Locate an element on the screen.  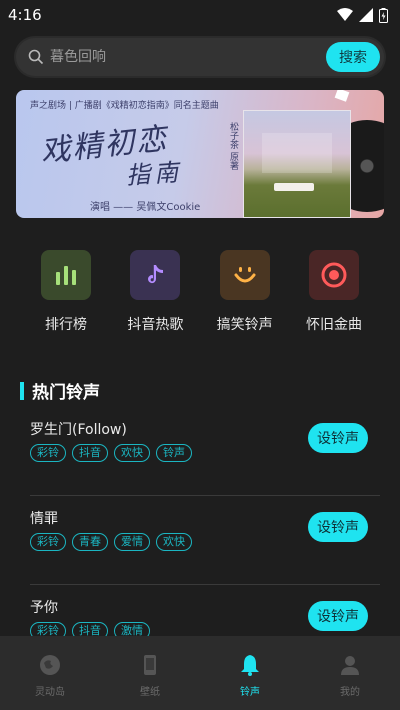
tiktok-note-icon is located at coordinates (155, 275).